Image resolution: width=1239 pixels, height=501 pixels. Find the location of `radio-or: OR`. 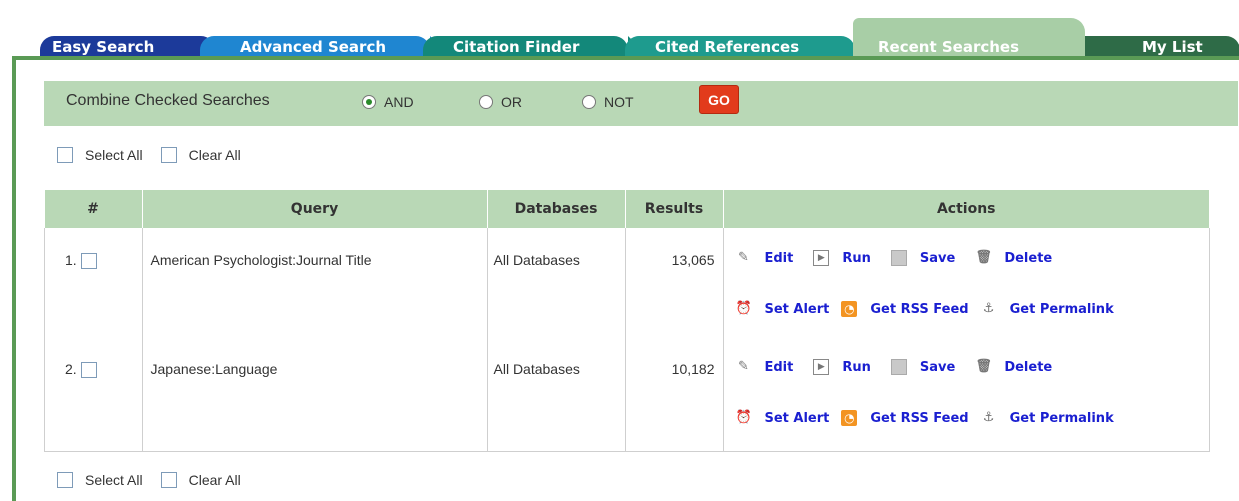

radio-or: OR is located at coordinates (500, 102).